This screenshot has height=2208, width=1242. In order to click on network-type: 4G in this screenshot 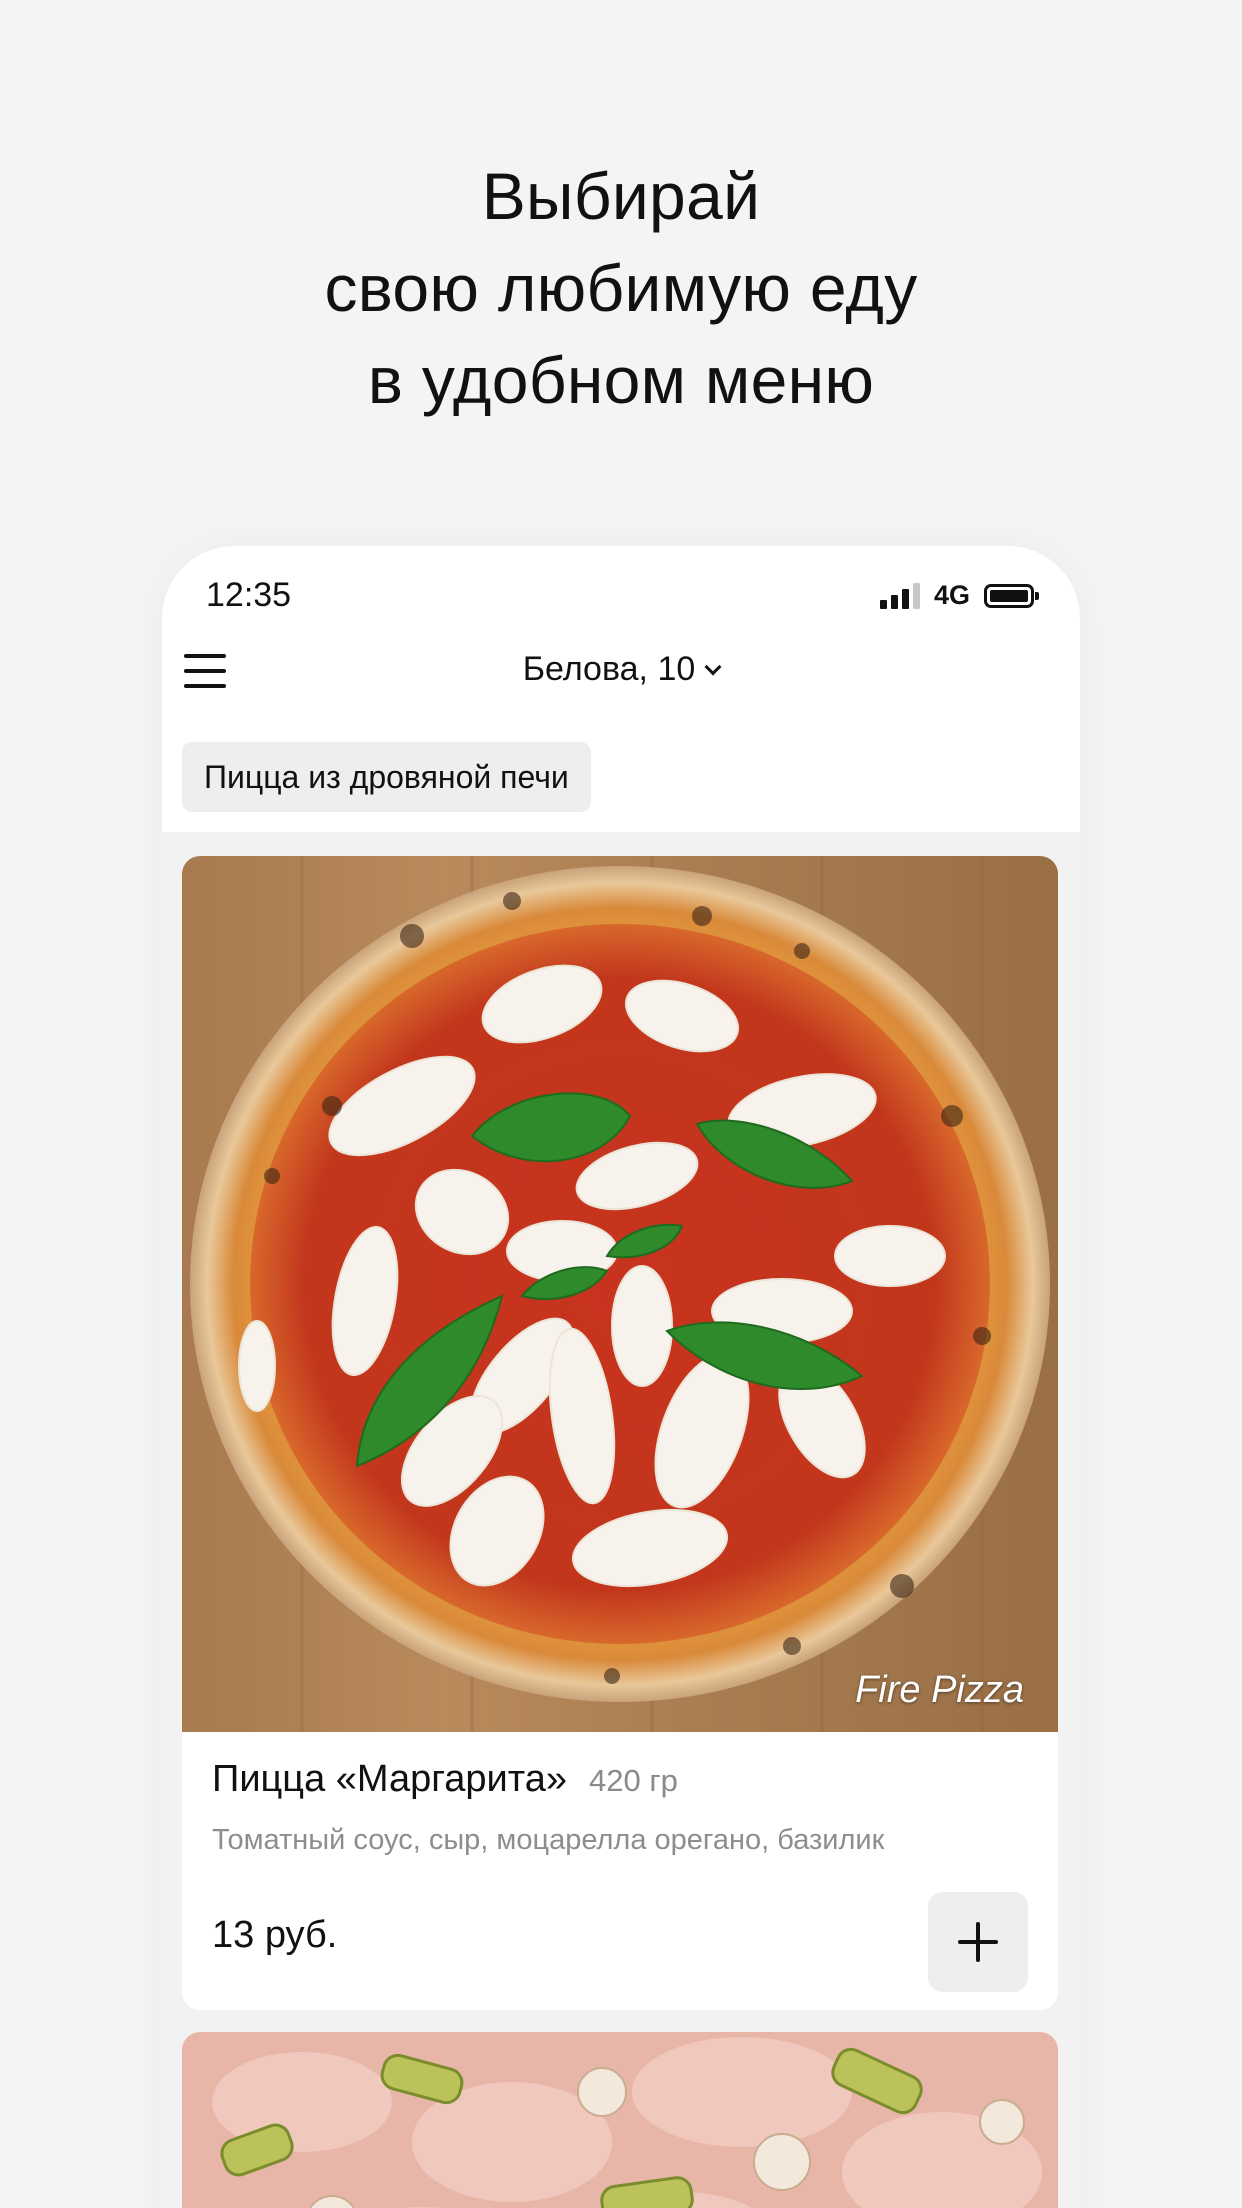, I will do `click(951, 595)`.